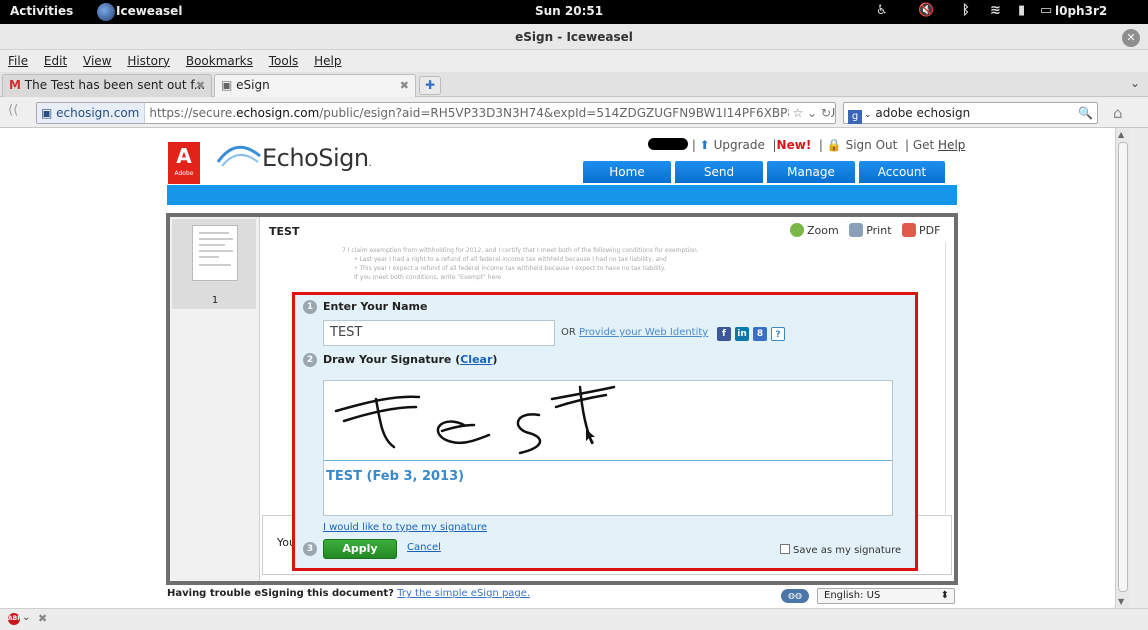 The width and height of the screenshot is (1148, 630). I want to click on menu-tools: Tools, so click(284, 61).